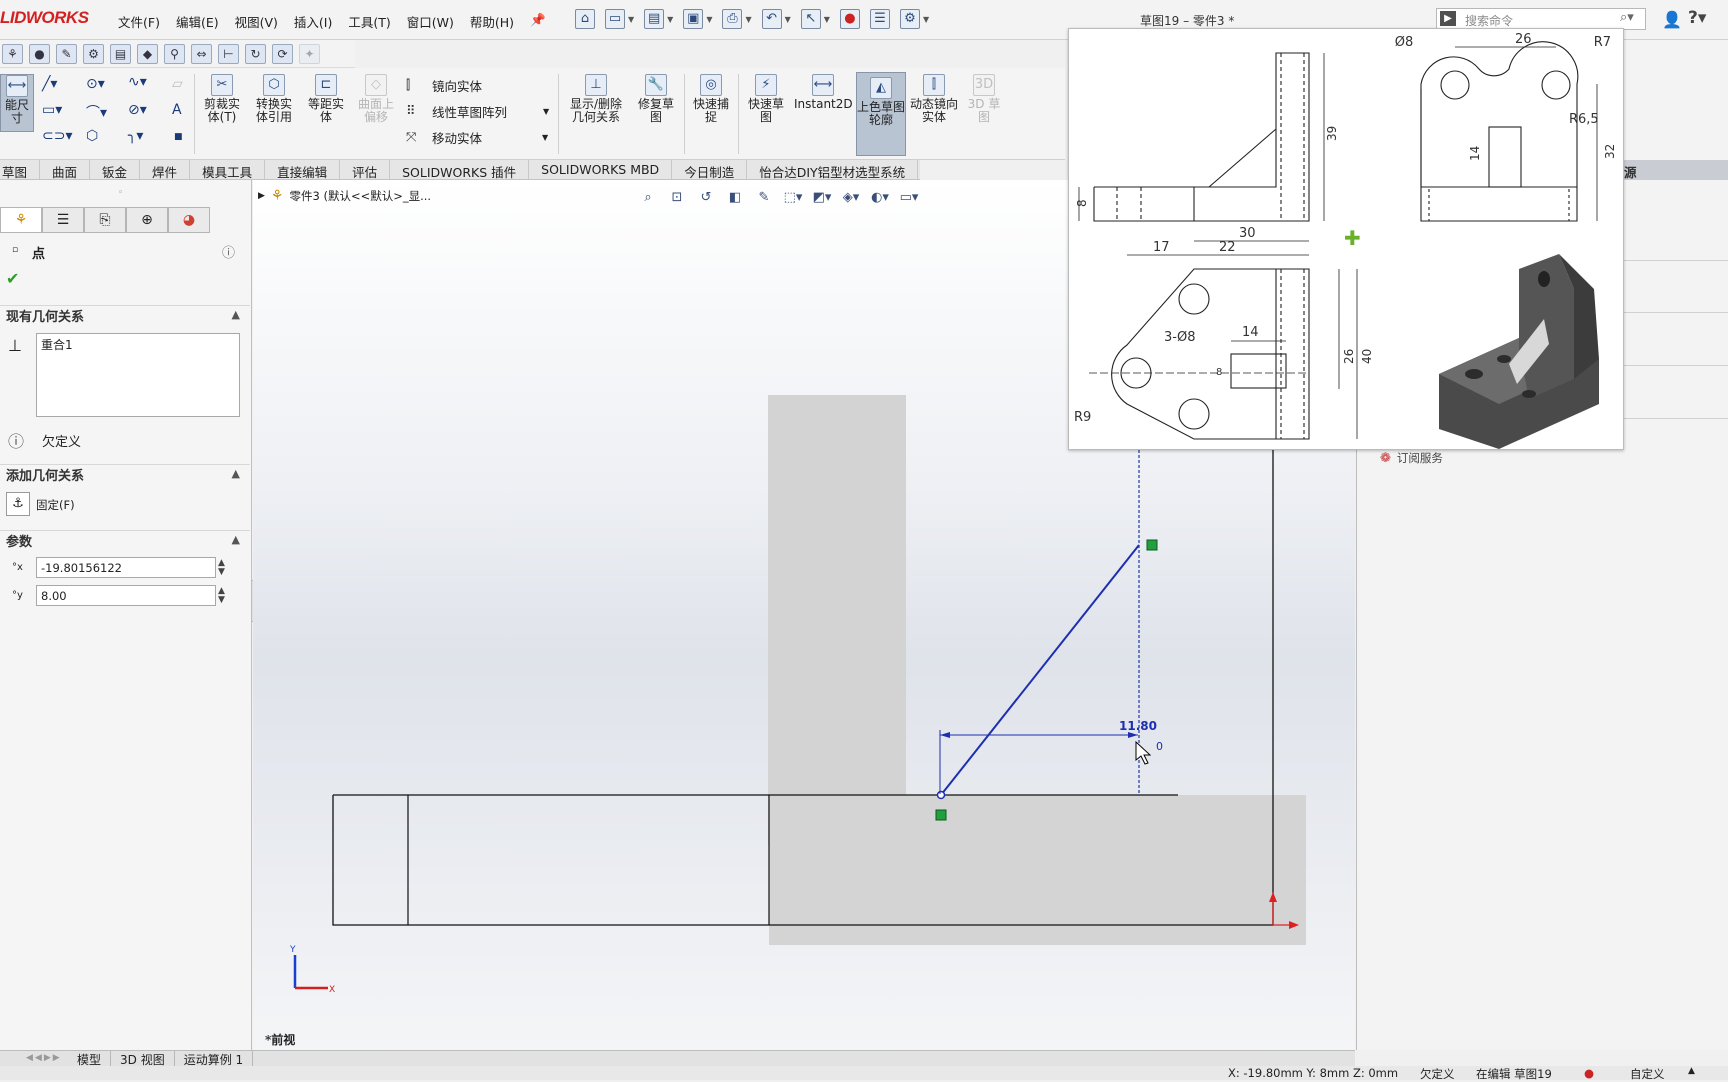  What do you see at coordinates (228, 251) in the screenshot?
I see `pm-help-icon: ⓘ` at bounding box center [228, 251].